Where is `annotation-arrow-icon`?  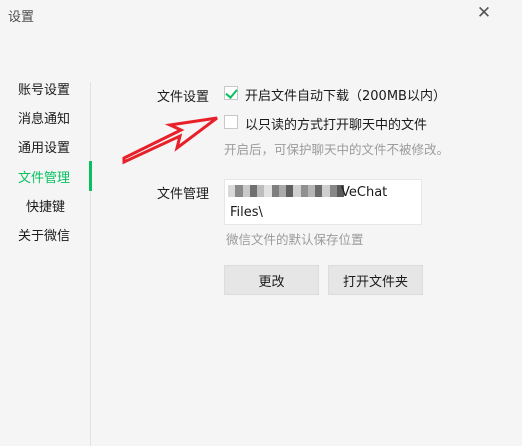 annotation-arrow-icon is located at coordinates (170, 140).